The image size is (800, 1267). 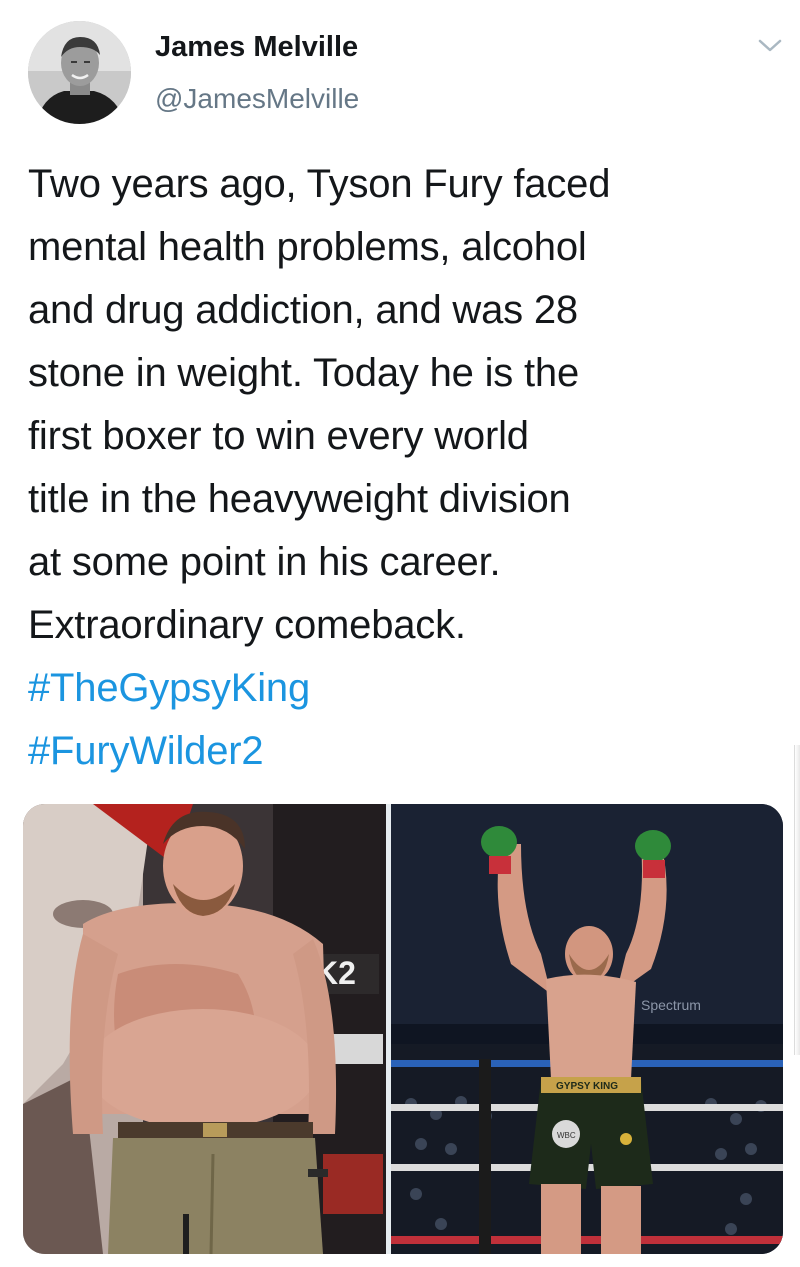 What do you see at coordinates (671, 1005) in the screenshot?
I see `arena-banner-text: Spectrum` at bounding box center [671, 1005].